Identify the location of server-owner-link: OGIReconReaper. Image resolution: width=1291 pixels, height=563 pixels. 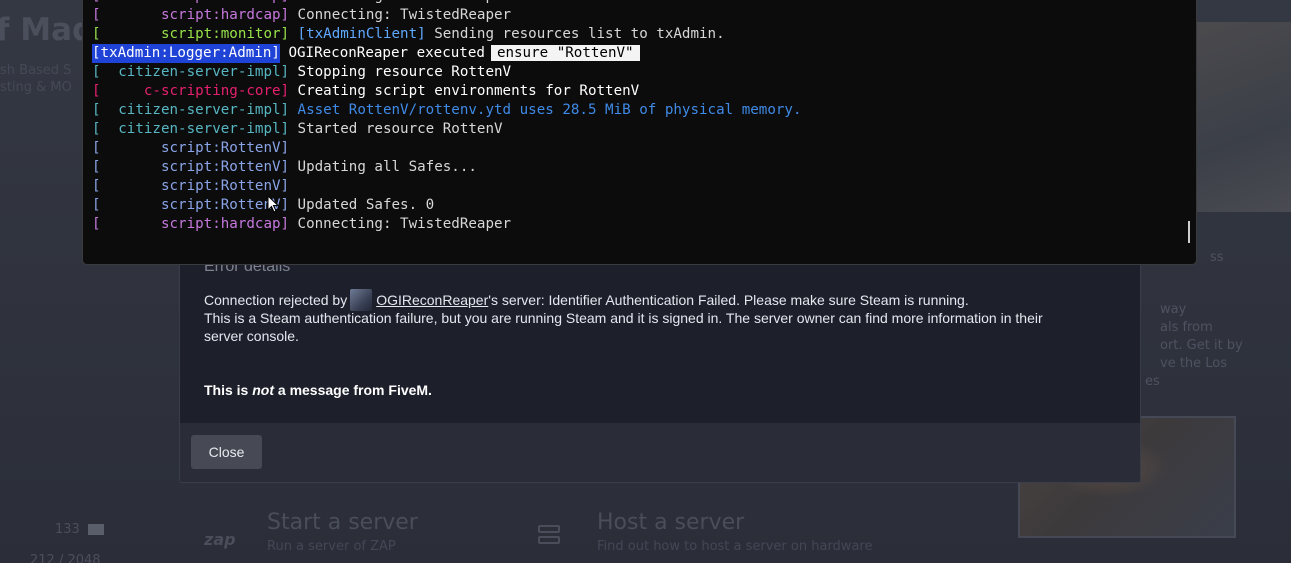
(432, 300).